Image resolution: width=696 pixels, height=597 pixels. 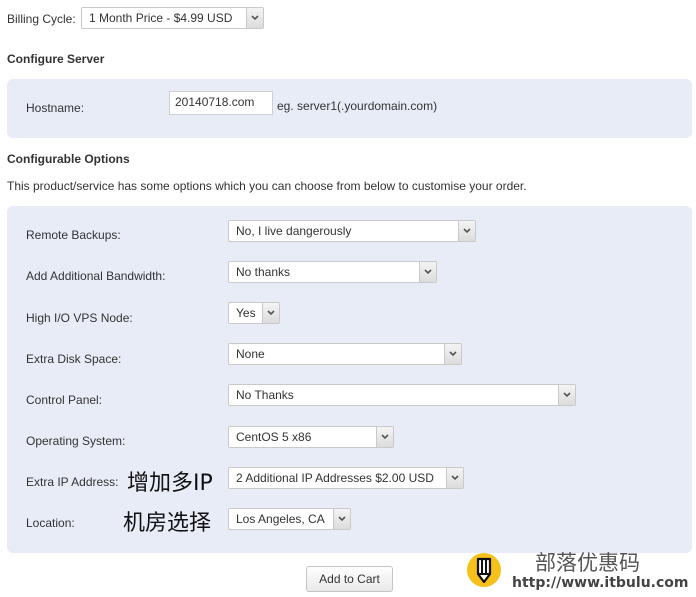 I want to click on watermark-url: http://www.itbulu.com, so click(x=600, y=583).